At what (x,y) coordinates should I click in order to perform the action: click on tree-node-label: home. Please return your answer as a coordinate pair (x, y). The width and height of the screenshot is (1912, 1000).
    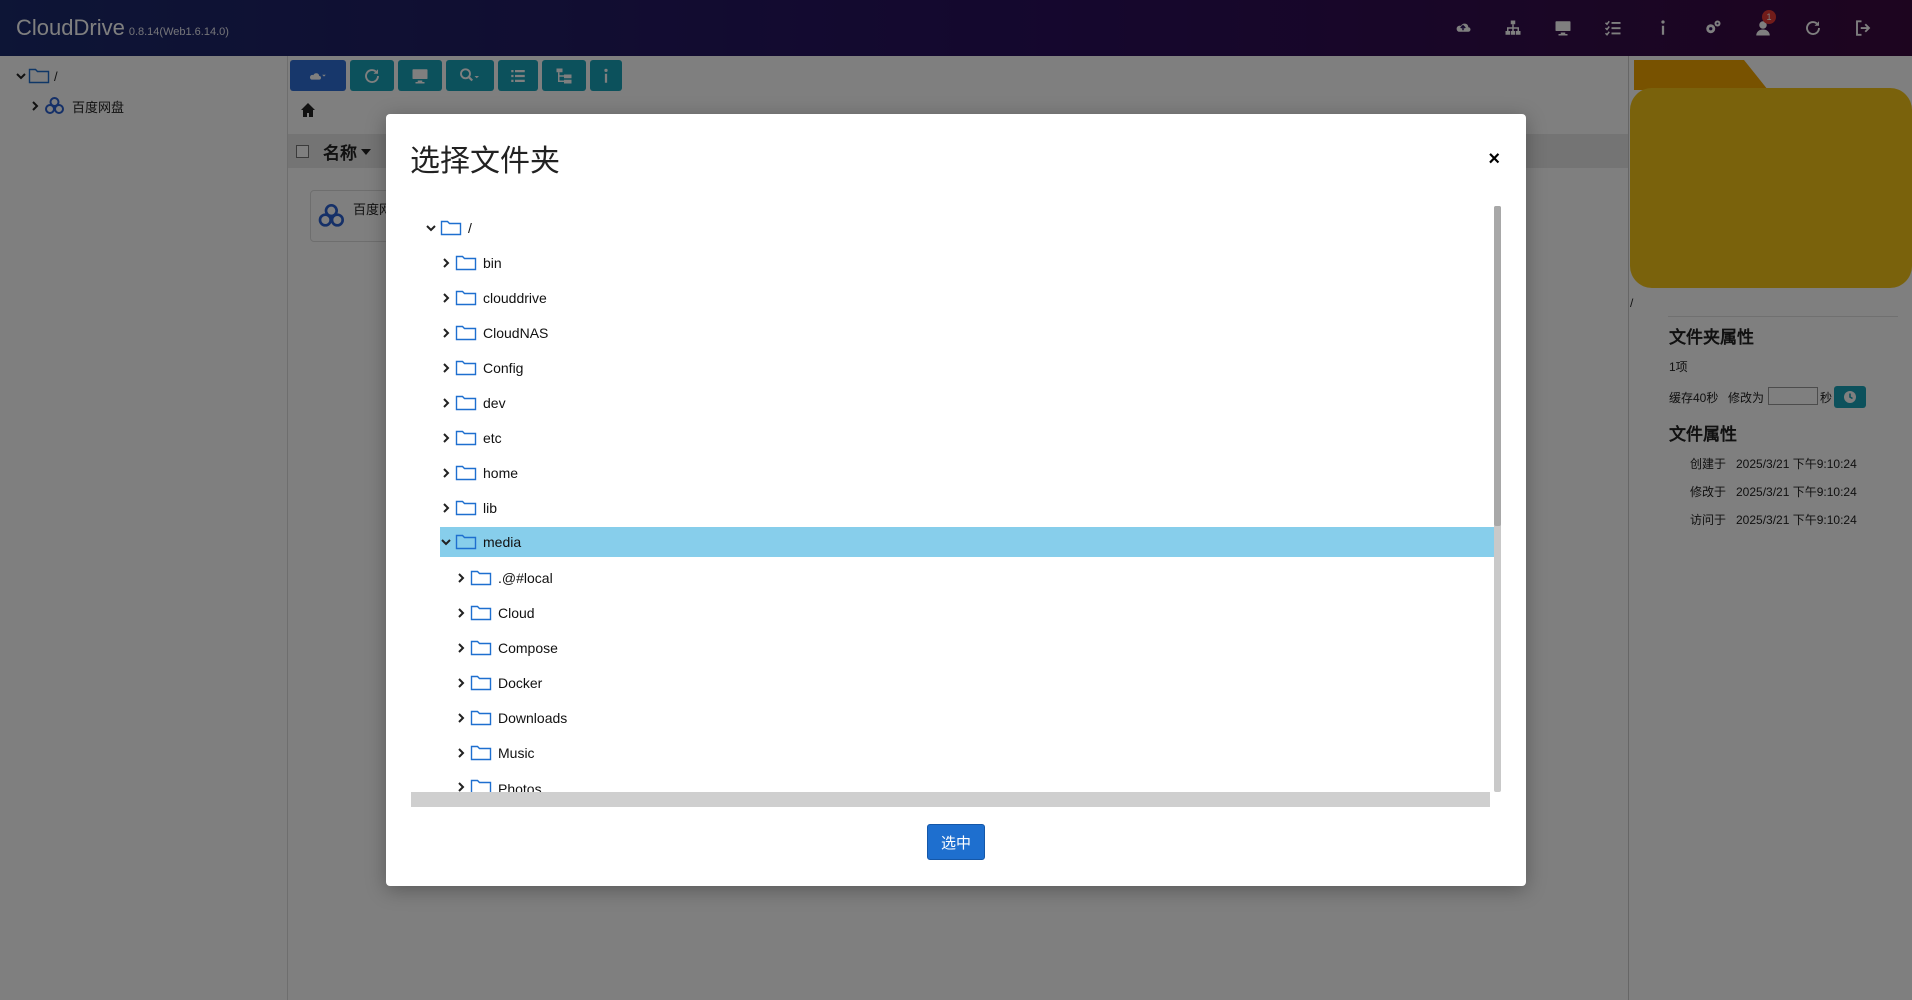
    Looking at the image, I should click on (501, 473).